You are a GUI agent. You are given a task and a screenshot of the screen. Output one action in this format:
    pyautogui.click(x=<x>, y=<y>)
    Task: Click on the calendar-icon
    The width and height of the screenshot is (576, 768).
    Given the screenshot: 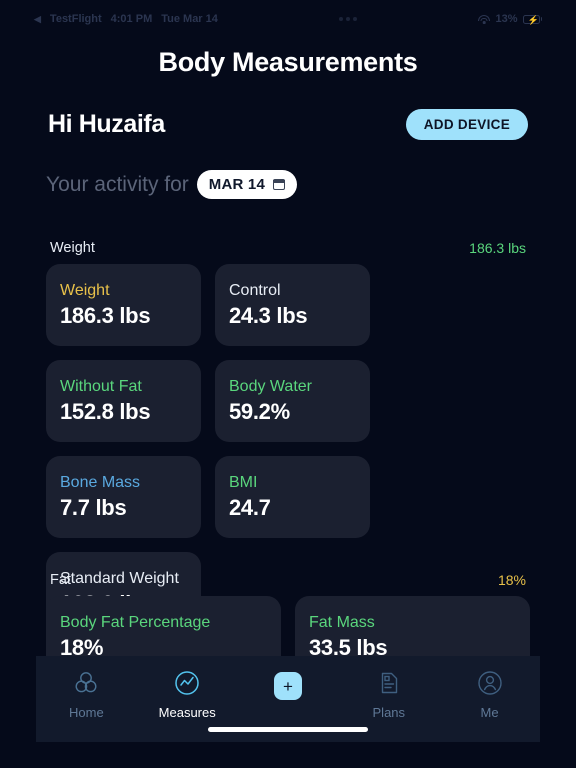 What is the action you would take?
    pyautogui.click(x=279, y=184)
    